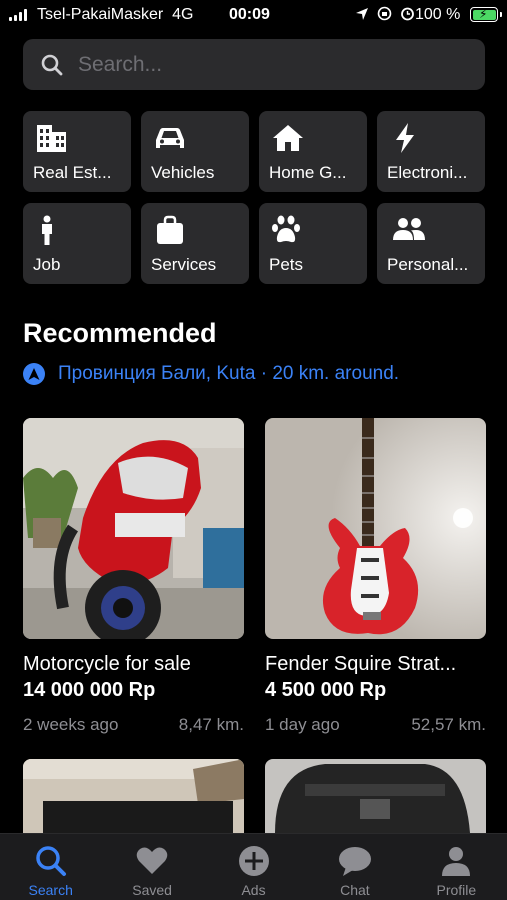  I want to click on person-icon, so click(47, 230).